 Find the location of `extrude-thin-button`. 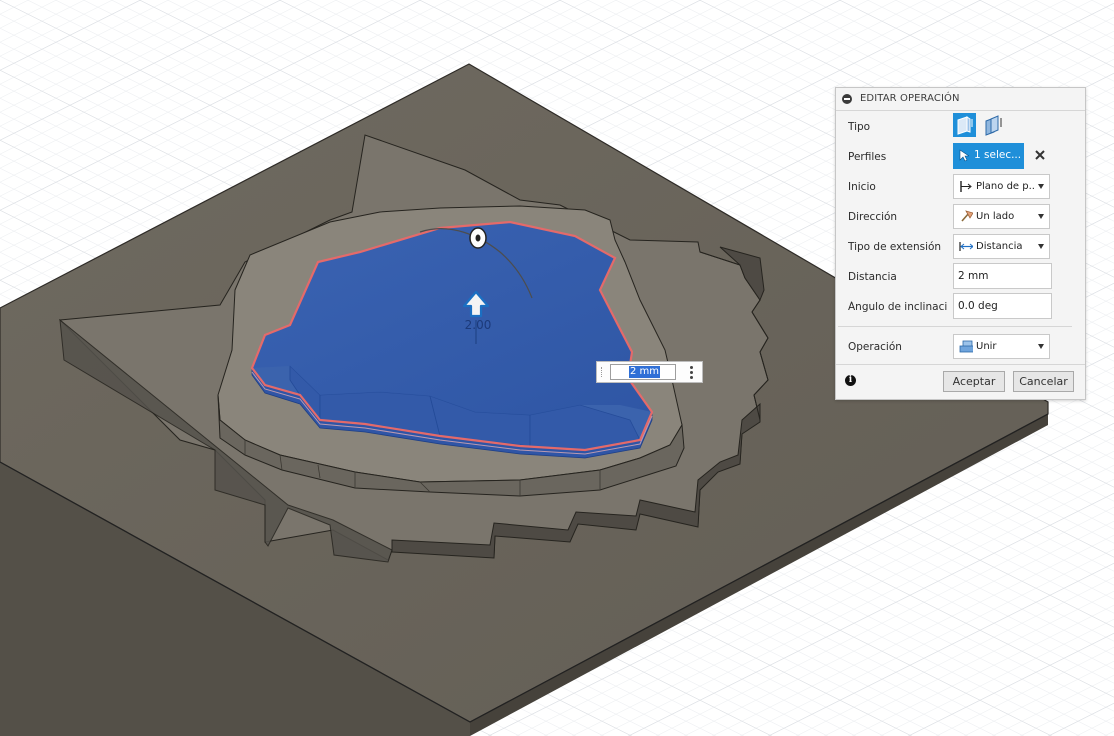

extrude-thin-button is located at coordinates (993, 125).